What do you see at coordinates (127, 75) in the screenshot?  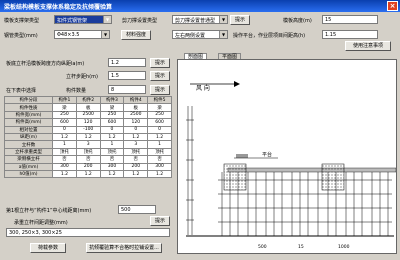 I see `row2-input: 1.5` at bounding box center [127, 75].